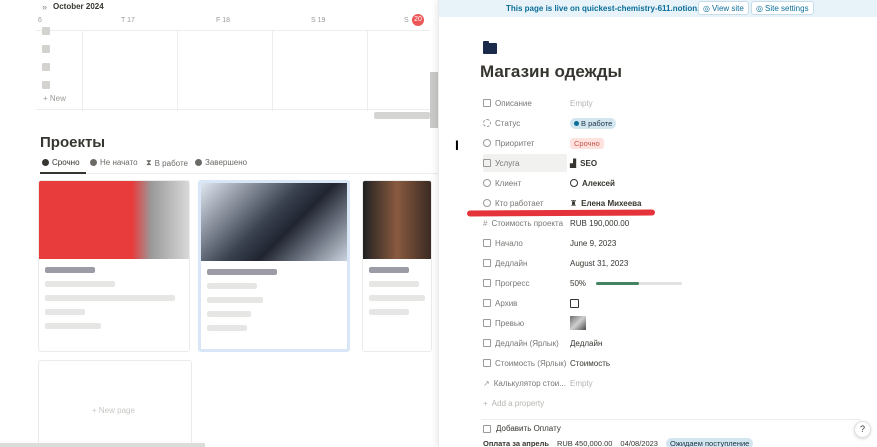  What do you see at coordinates (512, 283) in the screenshot?
I see `property-name-label: Прогресс` at bounding box center [512, 283].